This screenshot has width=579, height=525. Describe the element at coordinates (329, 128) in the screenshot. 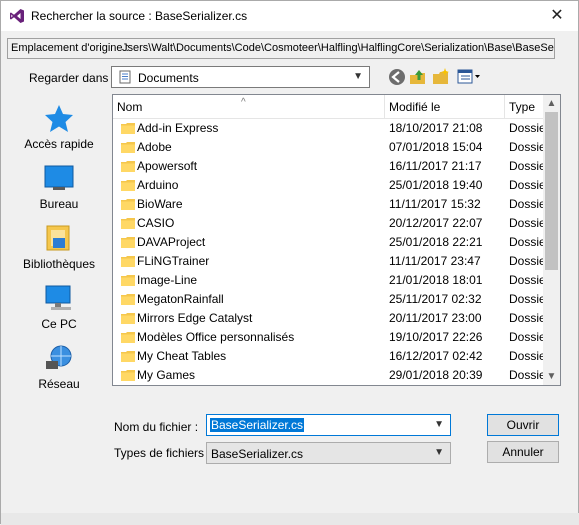

I see `list-item: Add-in Express 18/10/2017 21:08 Dossie` at that location.